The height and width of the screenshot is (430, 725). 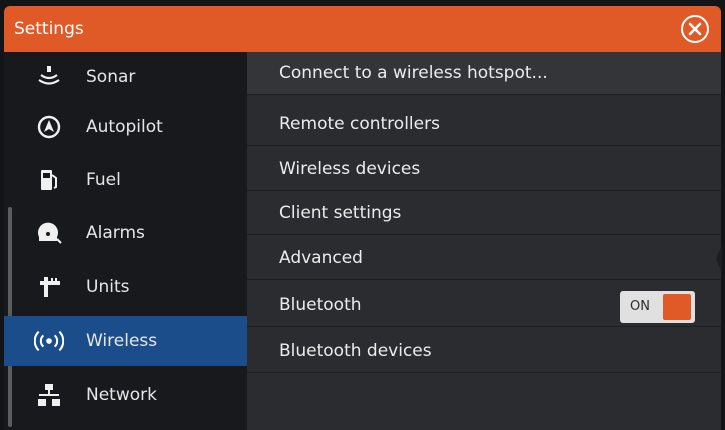 I want to click on row-label: Remote controllers, so click(x=359, y=124).